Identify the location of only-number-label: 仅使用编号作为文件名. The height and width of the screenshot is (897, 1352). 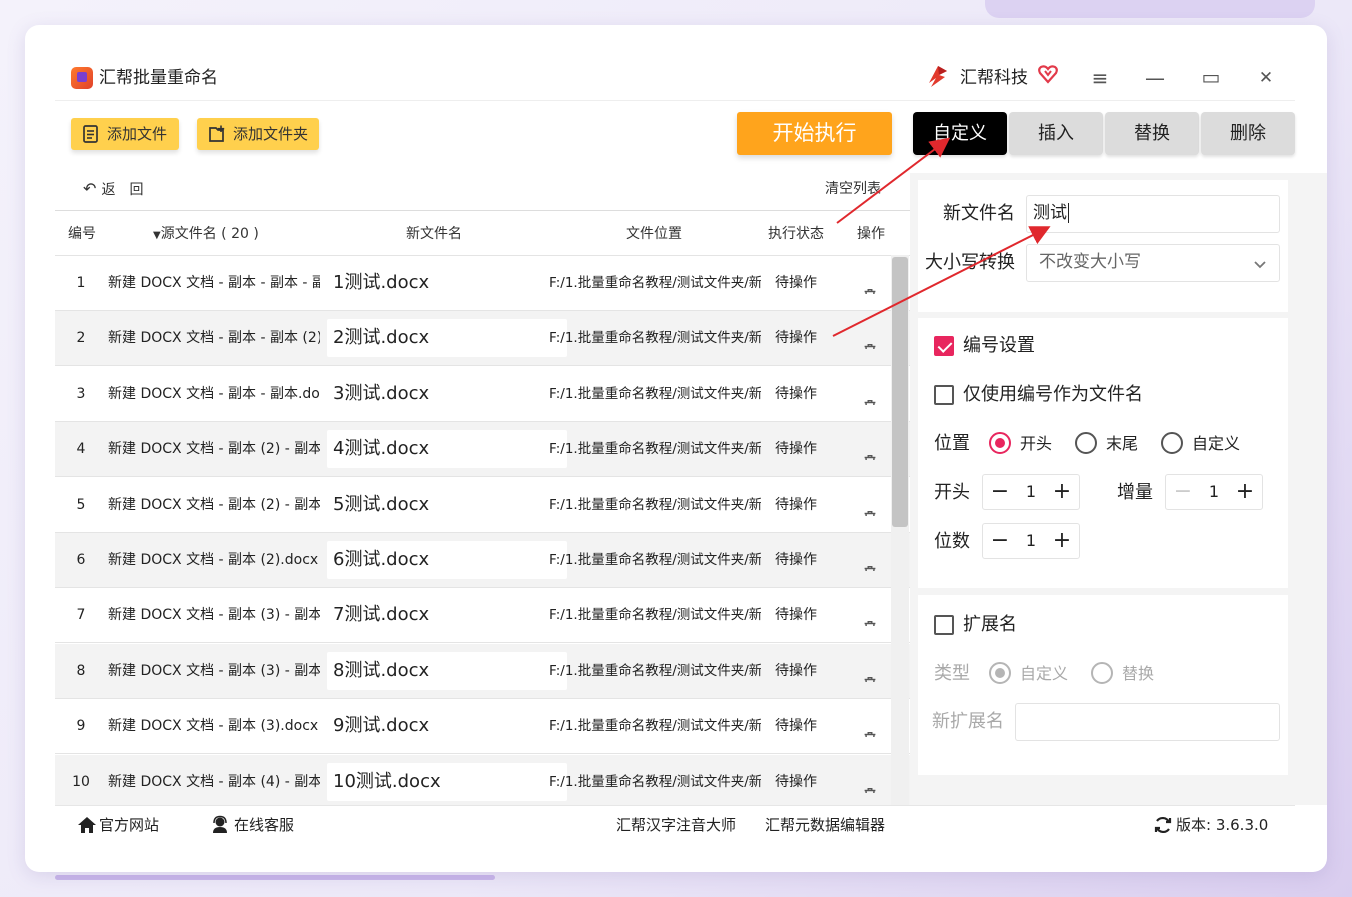
(1053, 394).